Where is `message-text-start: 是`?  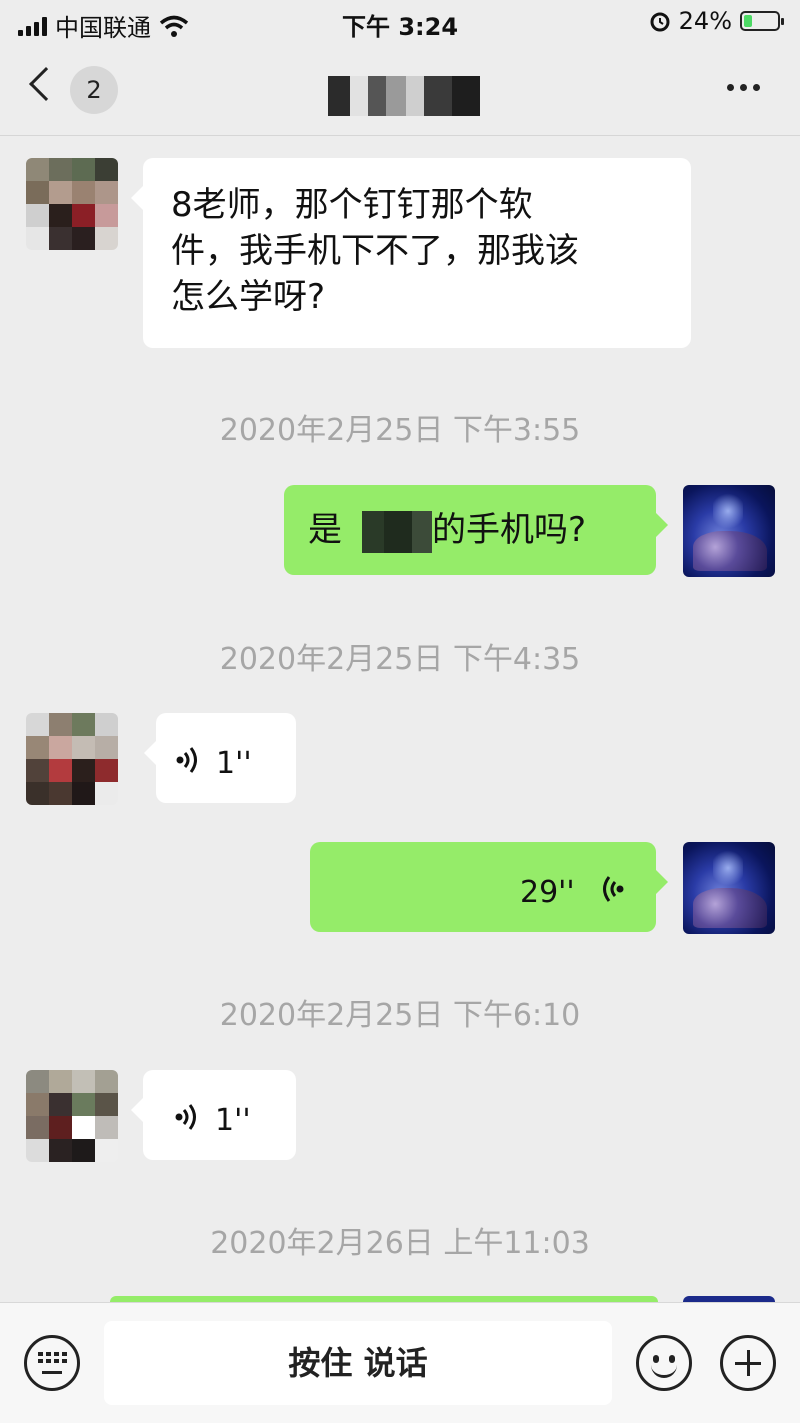
message-text-start: 是 is located at coordinates (325, 530).